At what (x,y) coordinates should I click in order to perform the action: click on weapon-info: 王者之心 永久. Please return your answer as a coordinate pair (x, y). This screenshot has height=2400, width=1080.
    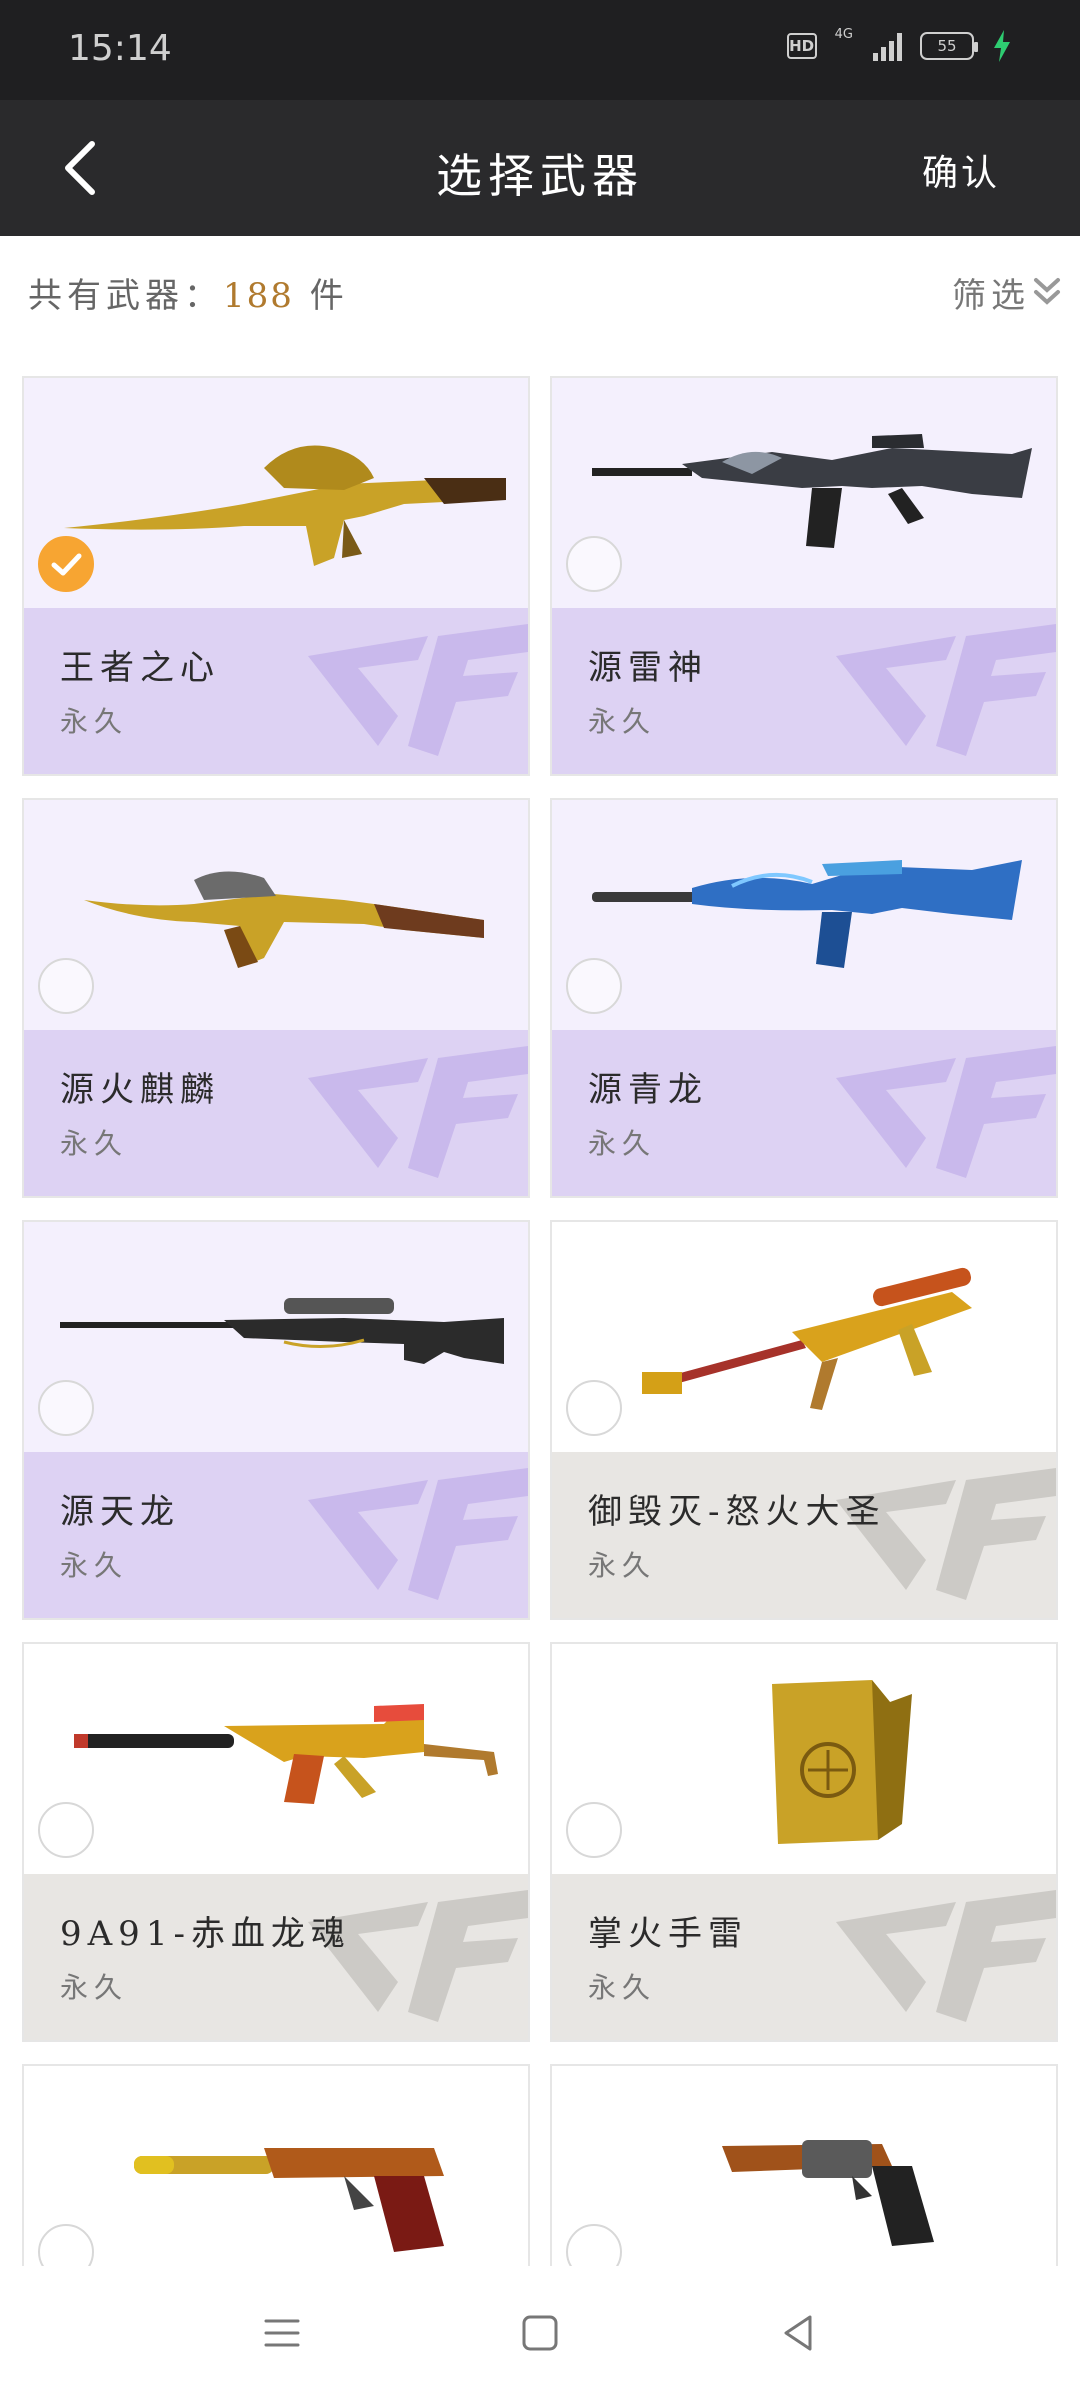
    Looking at the image, I should click on (276, 691).